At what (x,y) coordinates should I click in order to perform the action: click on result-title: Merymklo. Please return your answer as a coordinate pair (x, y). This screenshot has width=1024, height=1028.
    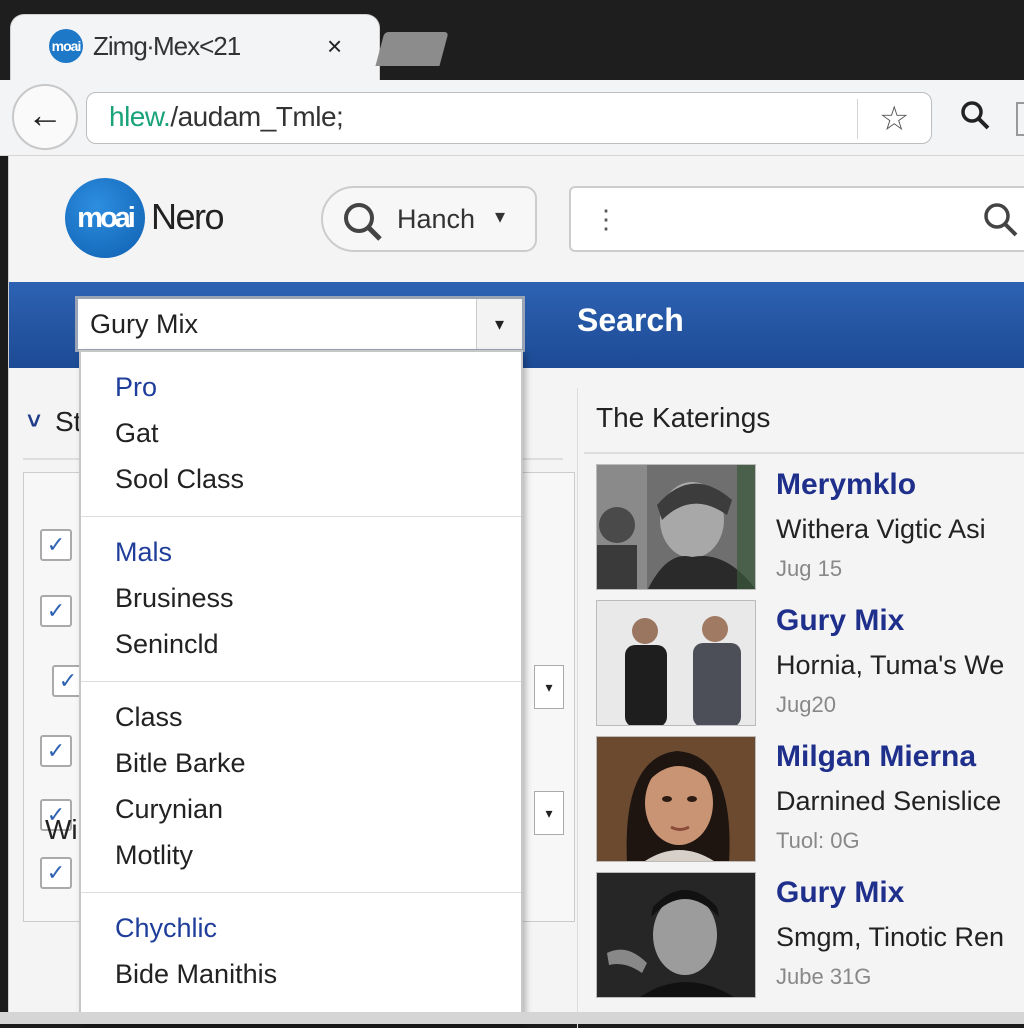
    Looking at the image, I should click on (846, 485).